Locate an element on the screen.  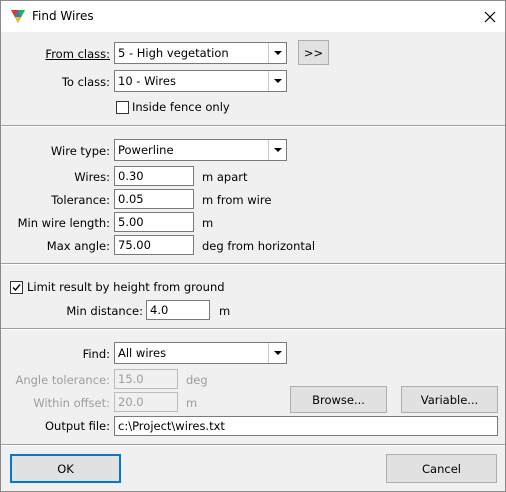
tolerance-label: Tolerance: is located at coordinates (80, 200).